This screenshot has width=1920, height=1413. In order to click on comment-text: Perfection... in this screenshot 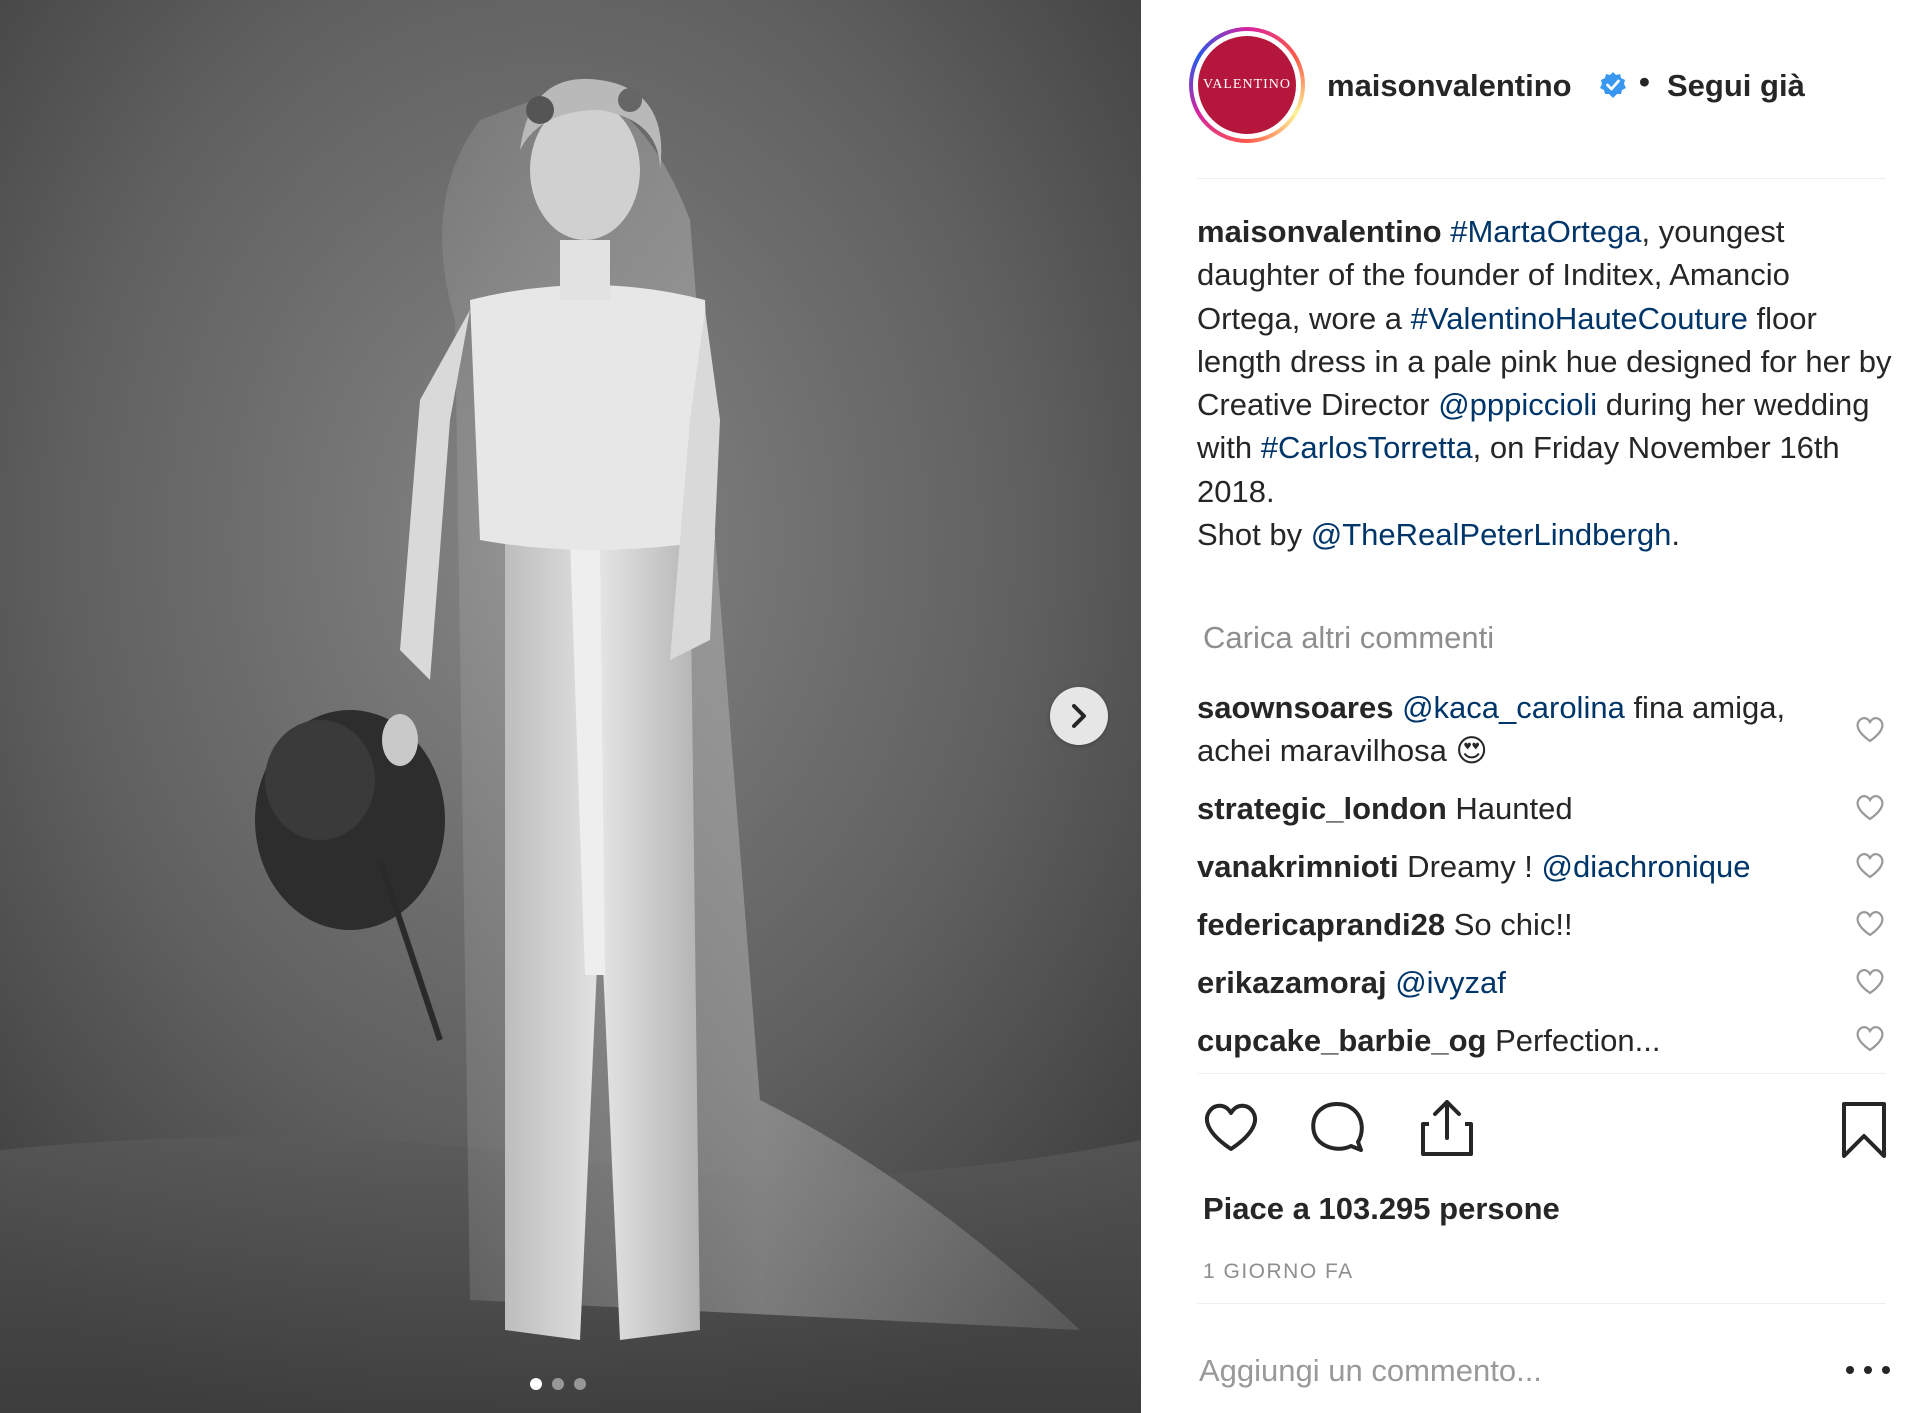, I will do `click(1573, 1040)`.